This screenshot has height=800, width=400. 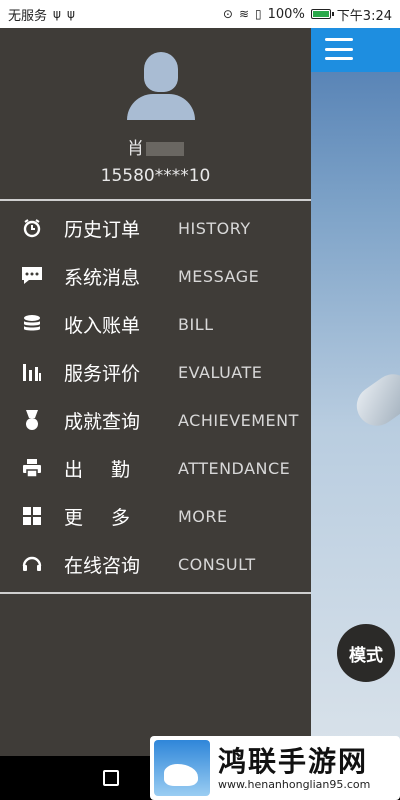 I want to click on battery-percent: 100%, so click(x=286, y=14).